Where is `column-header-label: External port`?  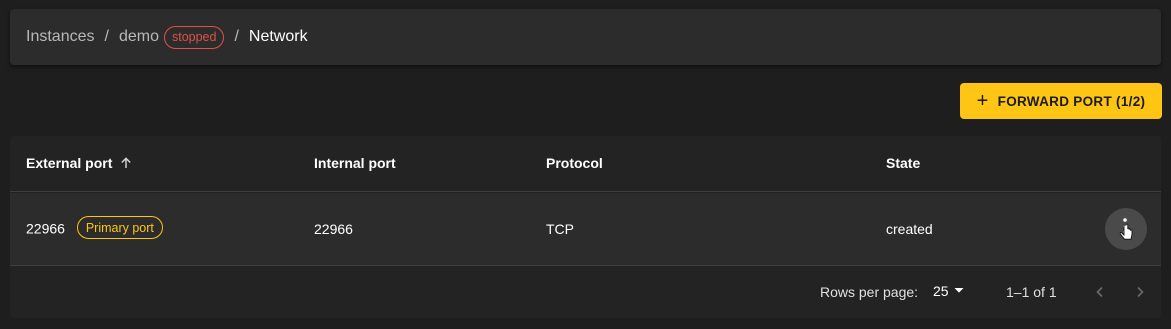 column-header-label: External port is located at coordinates (69, 163).